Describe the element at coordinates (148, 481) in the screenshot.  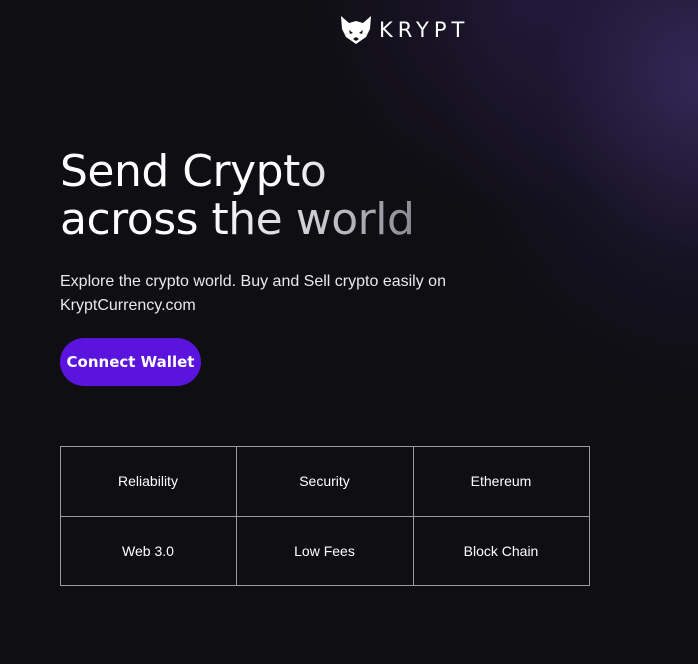
I see `feature-reliability: Reliability` at that location.